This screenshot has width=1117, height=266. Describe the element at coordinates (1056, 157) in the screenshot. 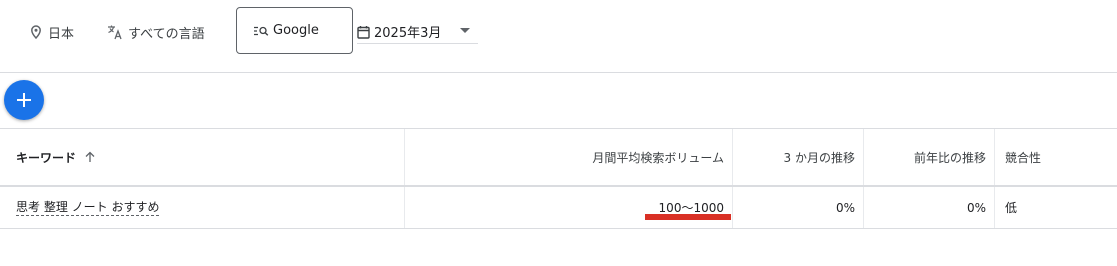

I see `header-competition: 競合性` at that location.